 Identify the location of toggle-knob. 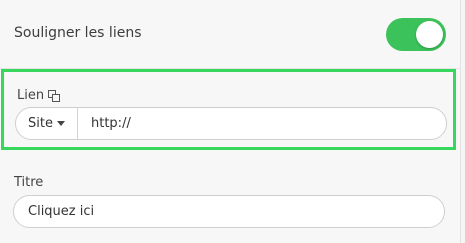
(429, 34).